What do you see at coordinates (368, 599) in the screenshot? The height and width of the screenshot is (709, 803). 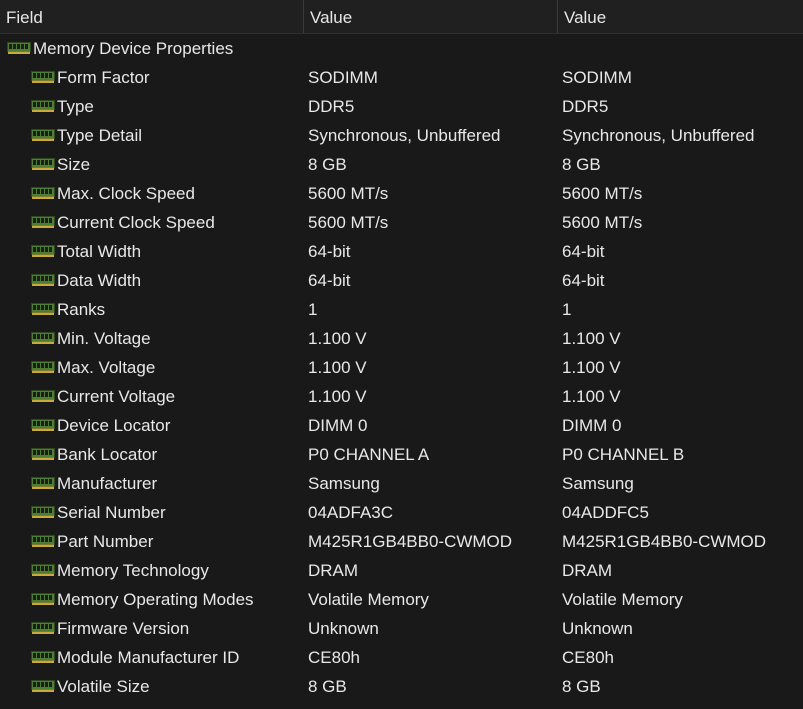 I see `property-value-1: Volatile Memory` at bounding box center [368, 599].